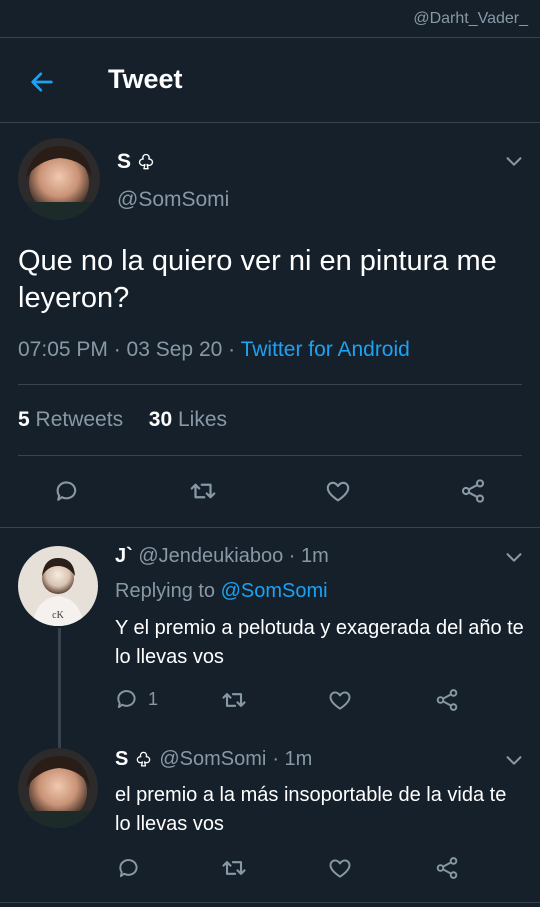 This screenshot has width=540, height=907. What do you see at coordinates (210, 556) in the screenshot?
I see `handle: @Jendeukiaboo` at bounding box center [210, 556].